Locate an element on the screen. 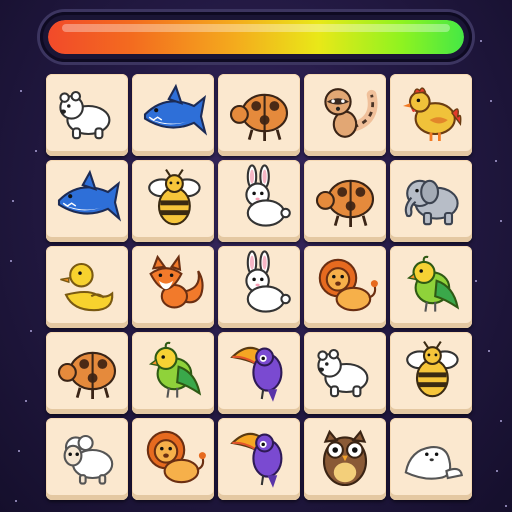 The height and width of the screenshot is (512, 512). timer-shine is located at coordinates (256, 28).